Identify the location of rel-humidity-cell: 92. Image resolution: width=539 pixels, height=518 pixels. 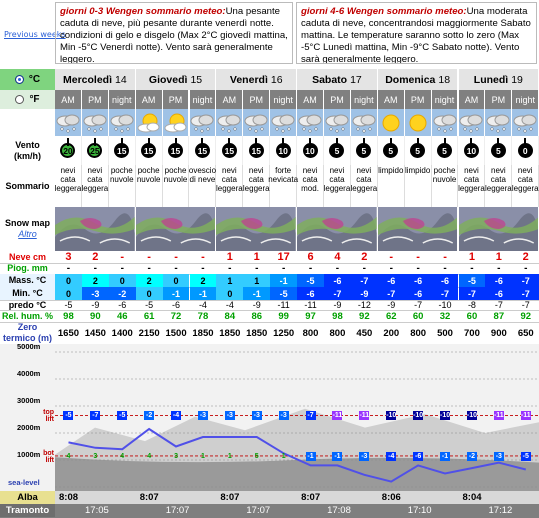
(364, 316).